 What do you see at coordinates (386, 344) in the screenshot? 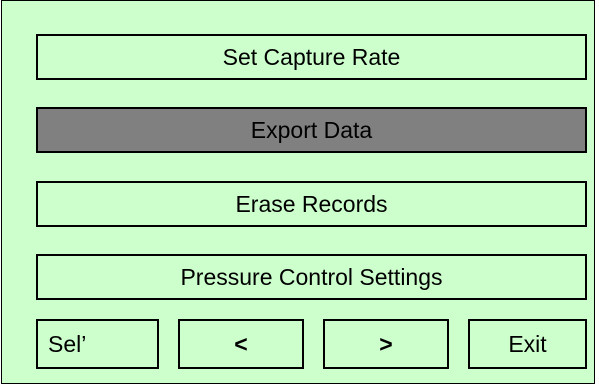
I see `next-button: >` at bounding box center [386, 344].